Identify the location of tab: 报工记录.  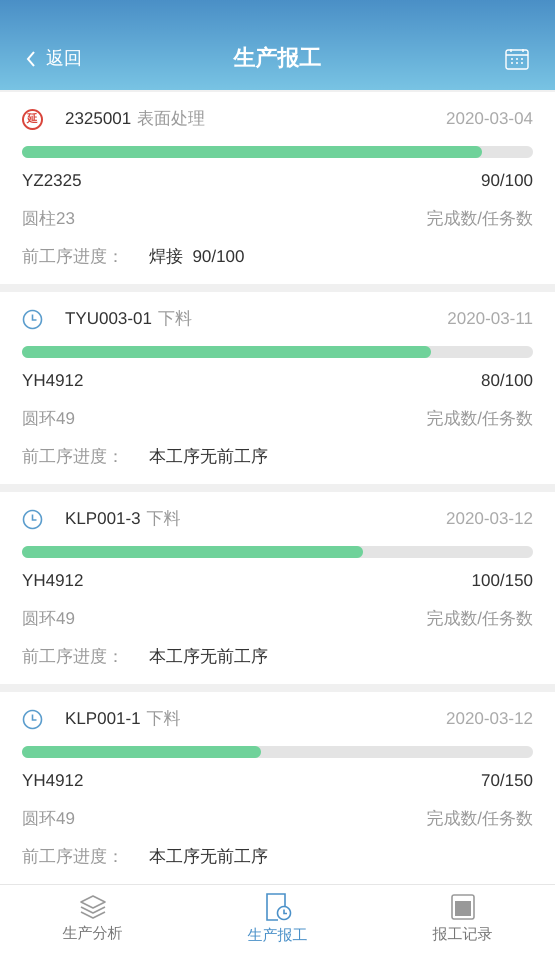
(462, 919).